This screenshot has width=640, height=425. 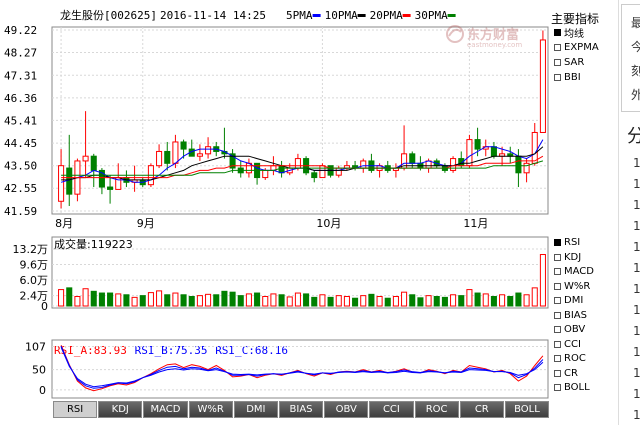 What do you see at coordinates (20, 211) in the screenshot?
I see `price-tick-label: 41.59` at bounding box center [20, 211].